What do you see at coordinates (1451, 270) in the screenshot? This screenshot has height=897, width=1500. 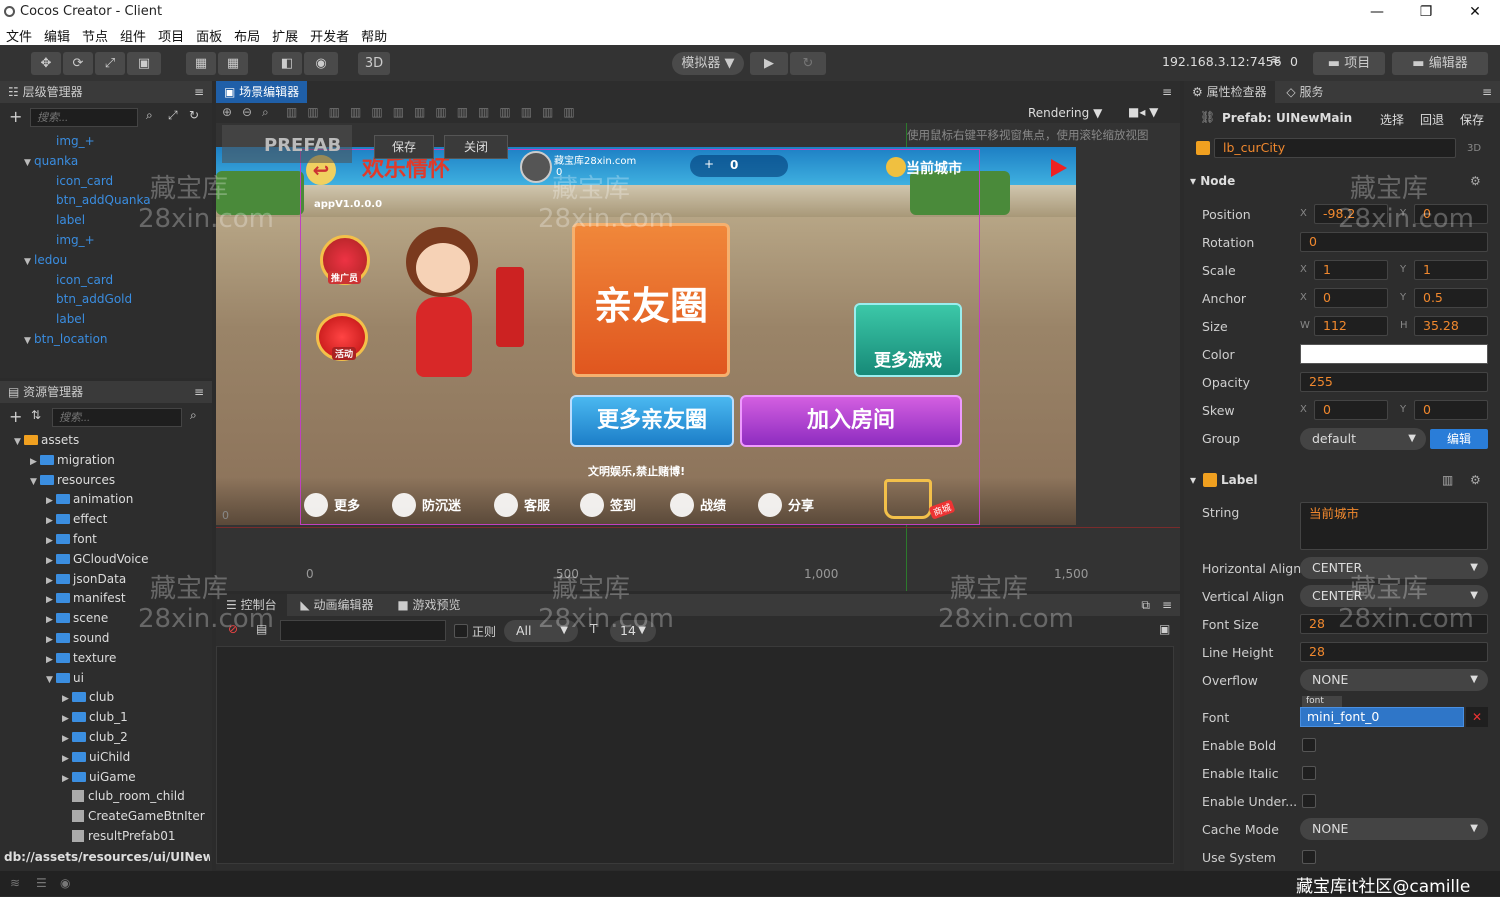 I see `scale-y-input: 1` at bounding box center [1451, 270].